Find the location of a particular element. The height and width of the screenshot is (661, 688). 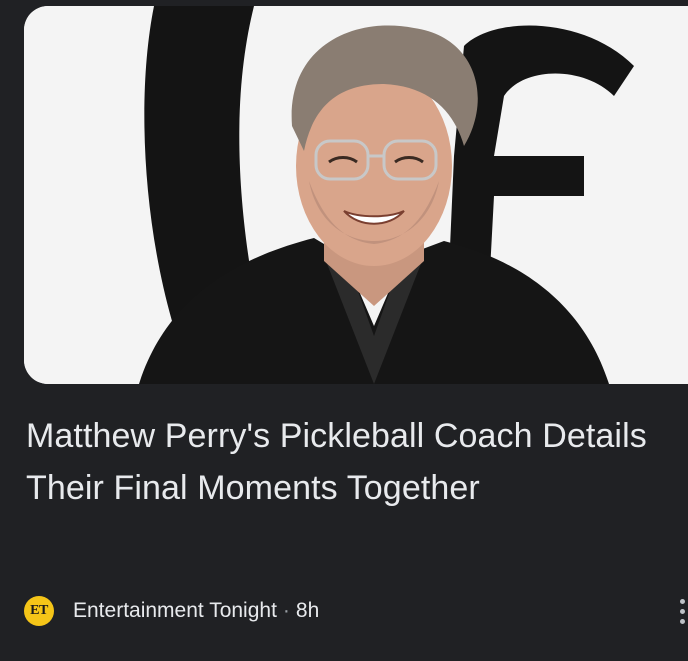

source-name: Entertainment Tonight is located at coordinates (175, 610).